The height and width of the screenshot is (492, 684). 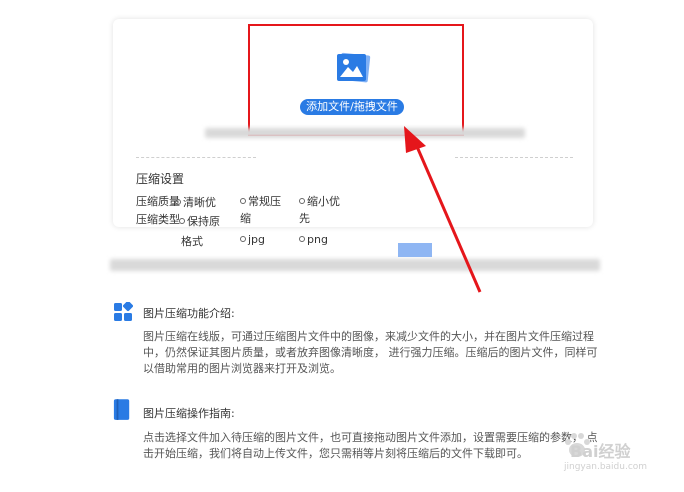 What do you see at coordinates (189, 413) in the screenshot?
I see `guide-title: 图片压缩操作指南:` at bounding box center [189, 413].